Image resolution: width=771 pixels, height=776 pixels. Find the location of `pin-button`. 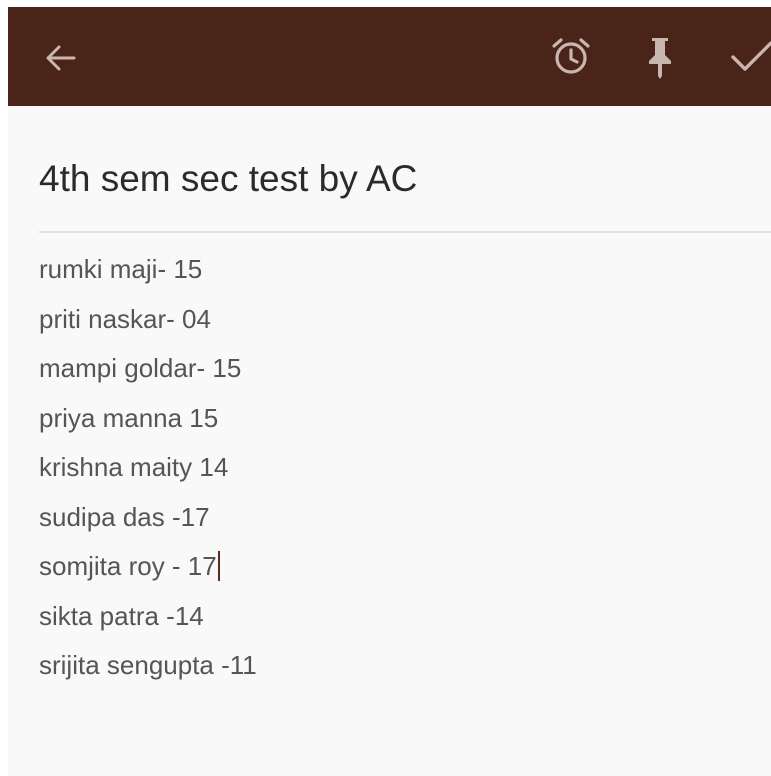

pin-button is located at coordinates (660, 57).